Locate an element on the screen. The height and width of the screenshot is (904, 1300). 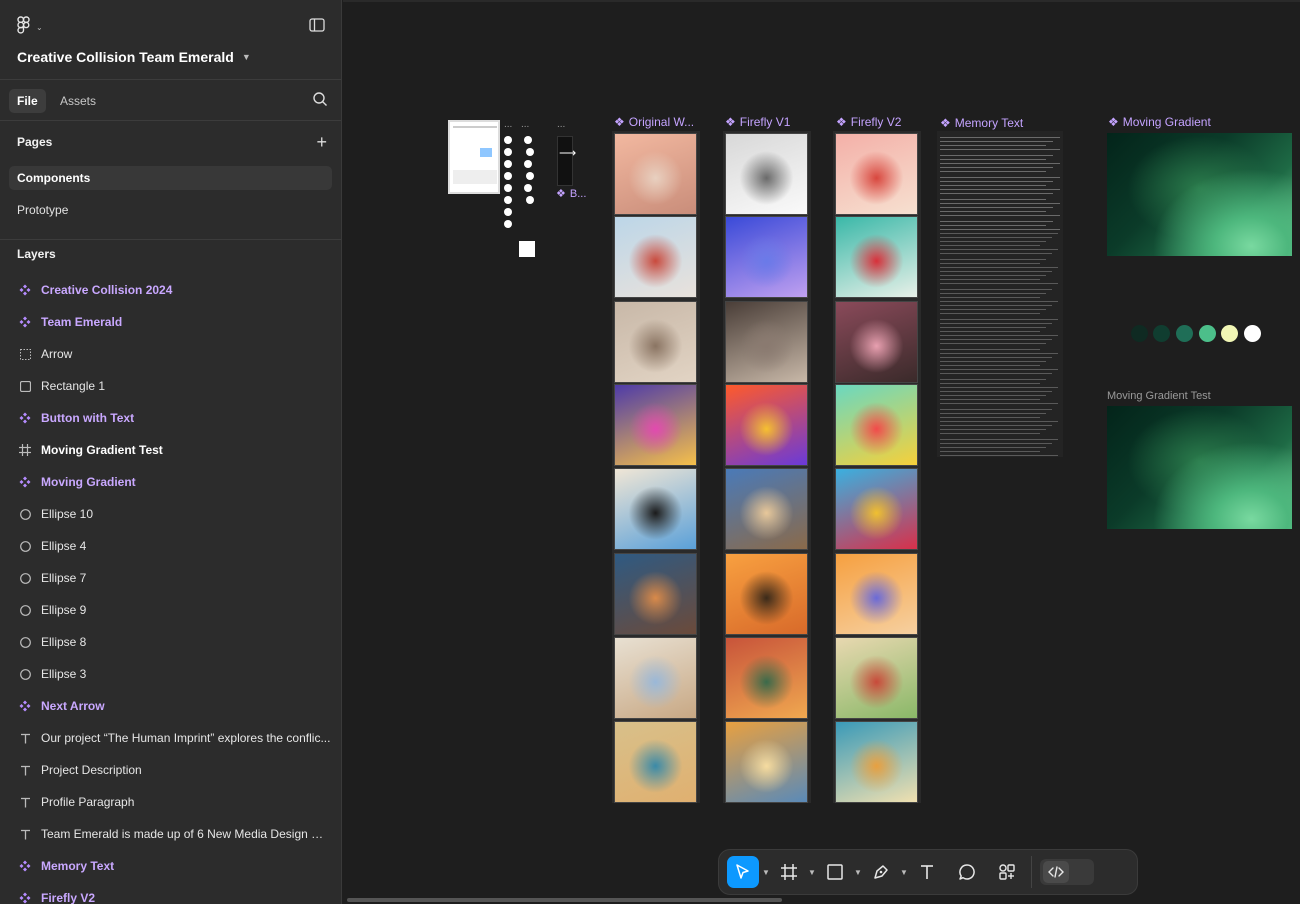
moving-gradient-test-frame is located at coordinates (1199, 467).